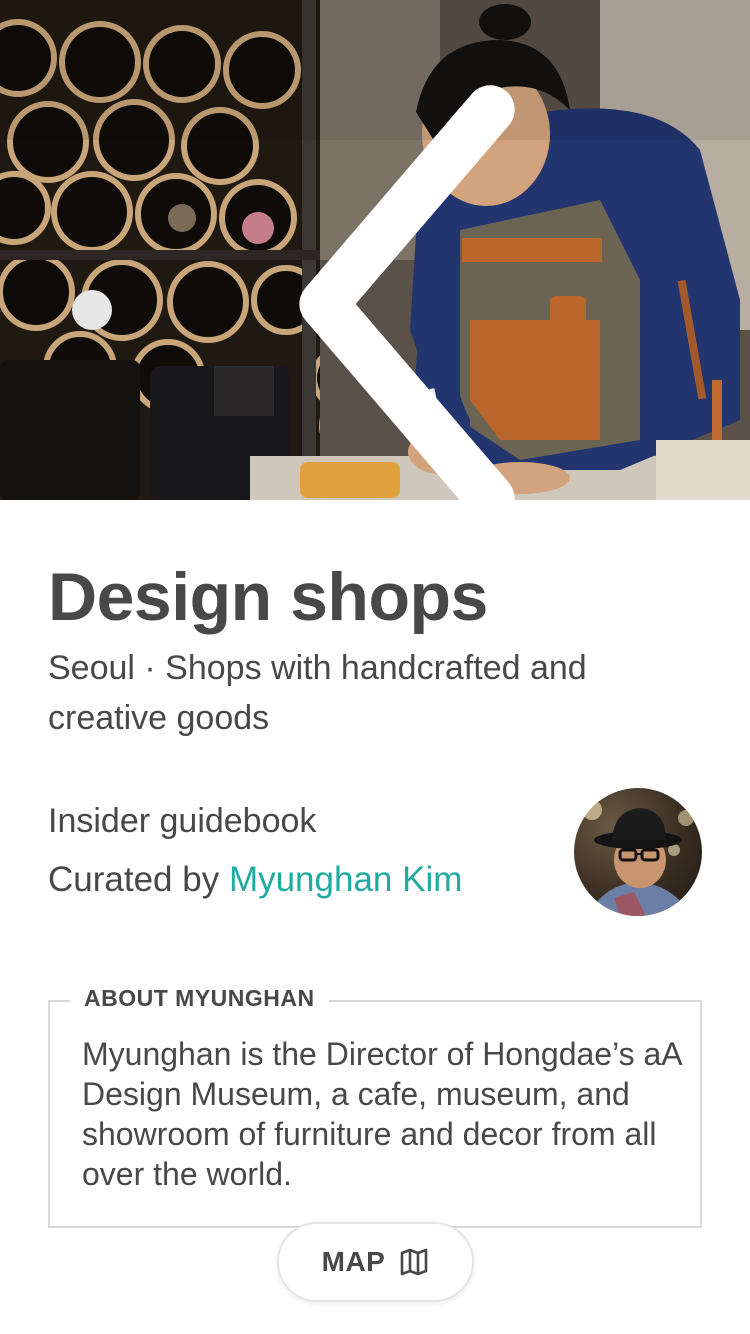  I want to click on curator-avatar, so click(638, 852).